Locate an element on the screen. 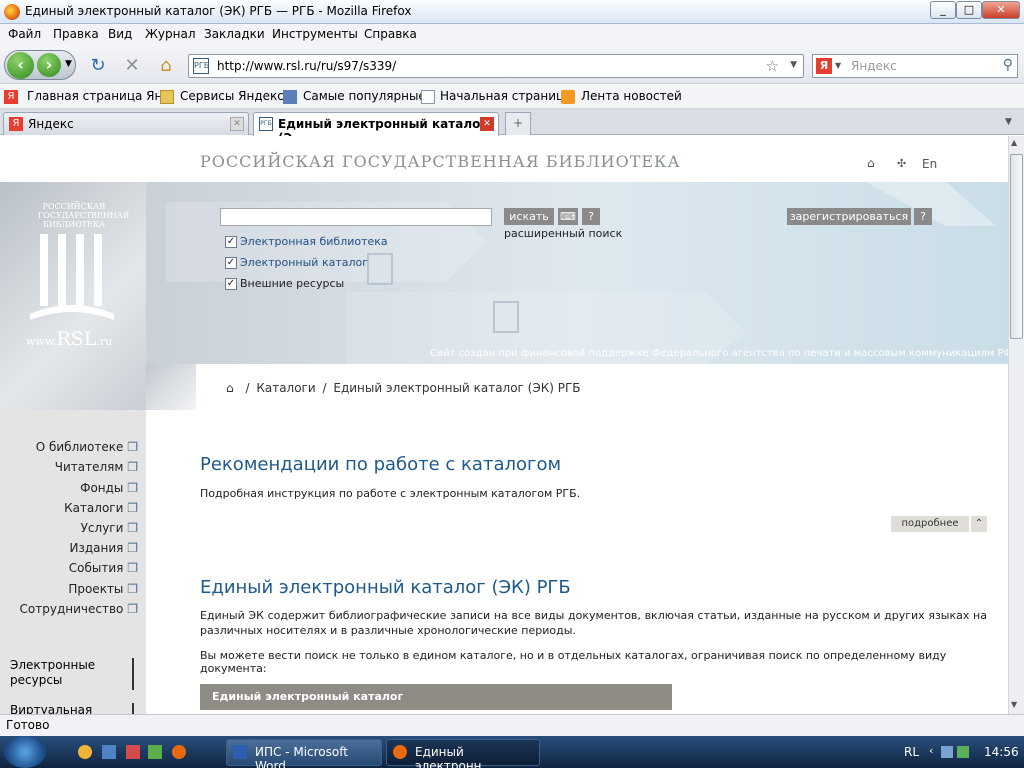  breadcrumb-home-icon: ⌂ is located at coordinates (230, 388).